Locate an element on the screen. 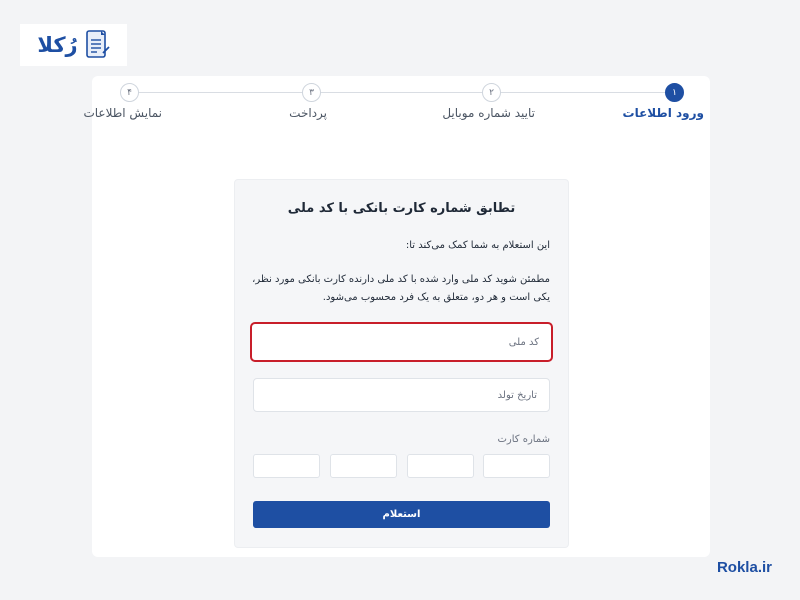  birth-date-field is located at coordinates (401, 395).